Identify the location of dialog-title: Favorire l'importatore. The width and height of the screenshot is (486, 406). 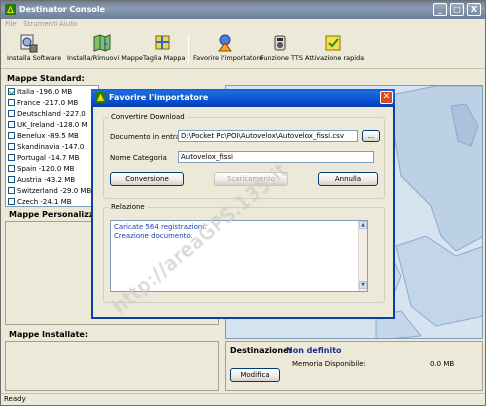
(159, 97).